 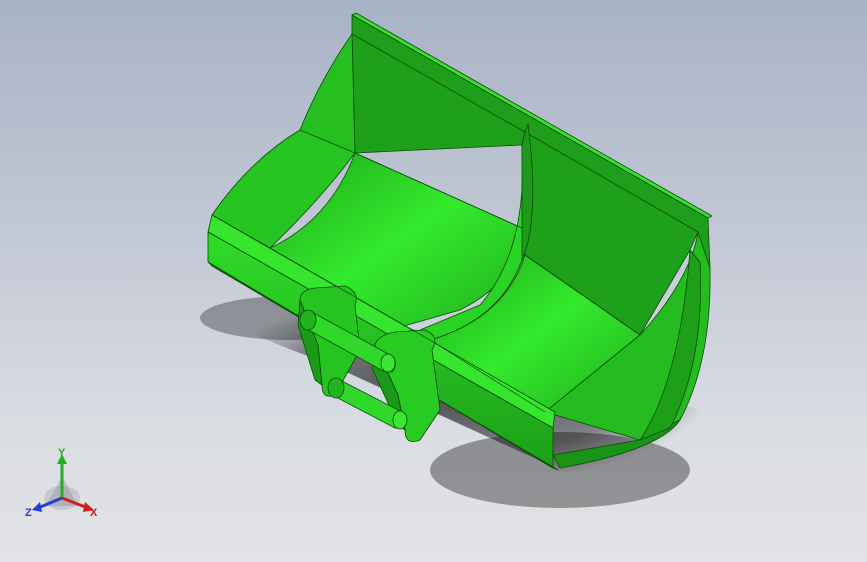 What do you see at coordinates (94, 513) in the screenshot?
I see `x-axis-label: X` at bounding box center [94, 513].